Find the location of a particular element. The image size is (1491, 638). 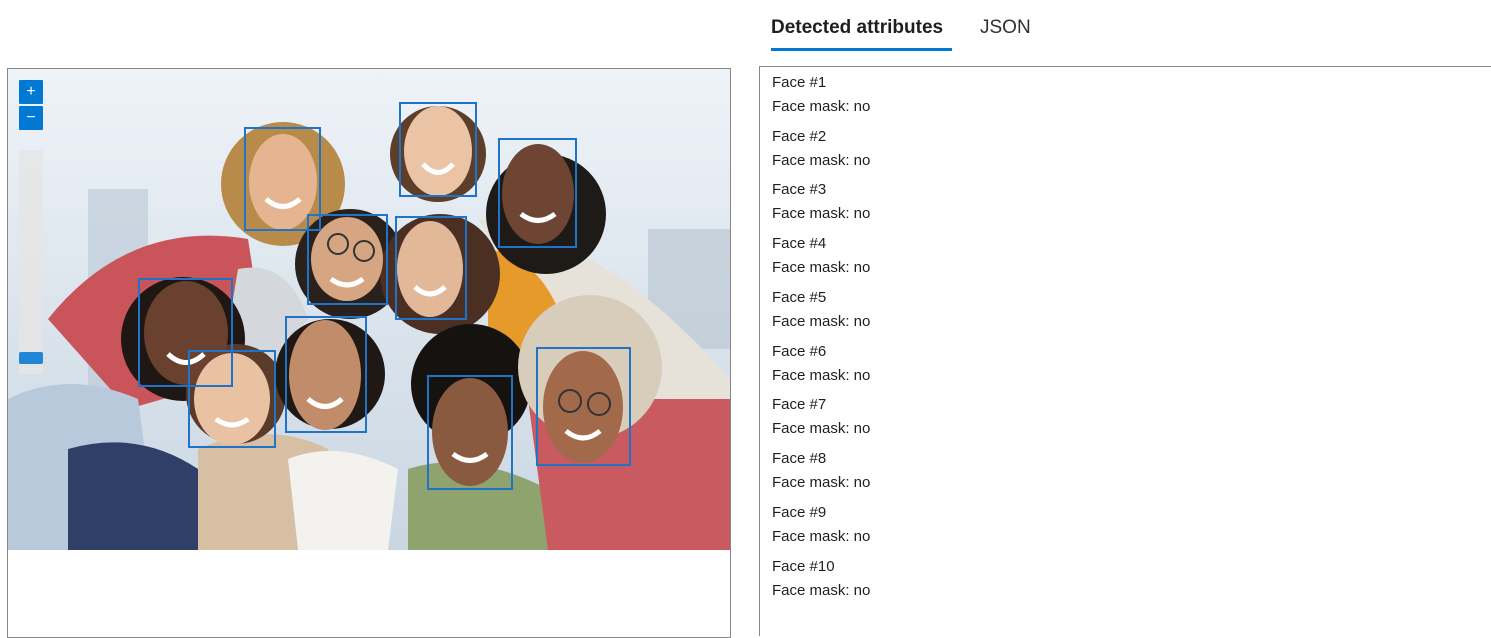

face-entry: Face #1 Face mask: no is located at coordinates (821, 95).